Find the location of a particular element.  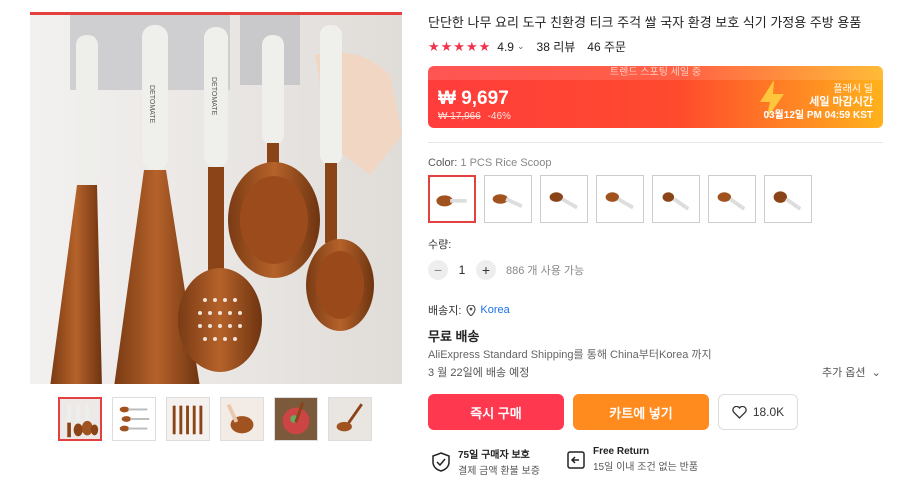

more-options-link: 추가 옵션 ⌄ is located at coordinates (851, 372).